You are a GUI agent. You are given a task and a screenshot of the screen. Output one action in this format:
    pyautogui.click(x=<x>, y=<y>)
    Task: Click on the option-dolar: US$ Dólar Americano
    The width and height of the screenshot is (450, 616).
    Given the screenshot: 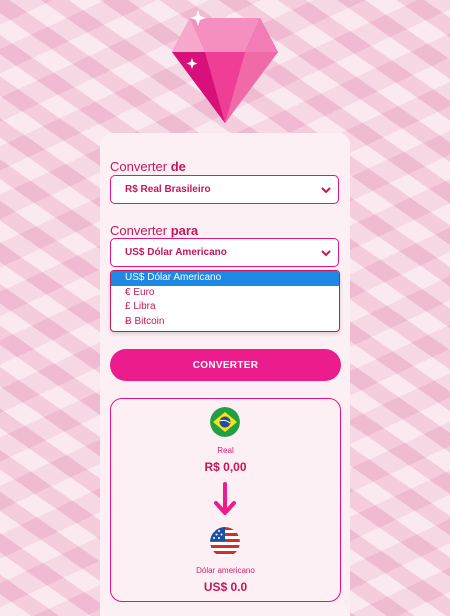 What is the action you would take?
    pyautogui.click(x=225, y=278)
    